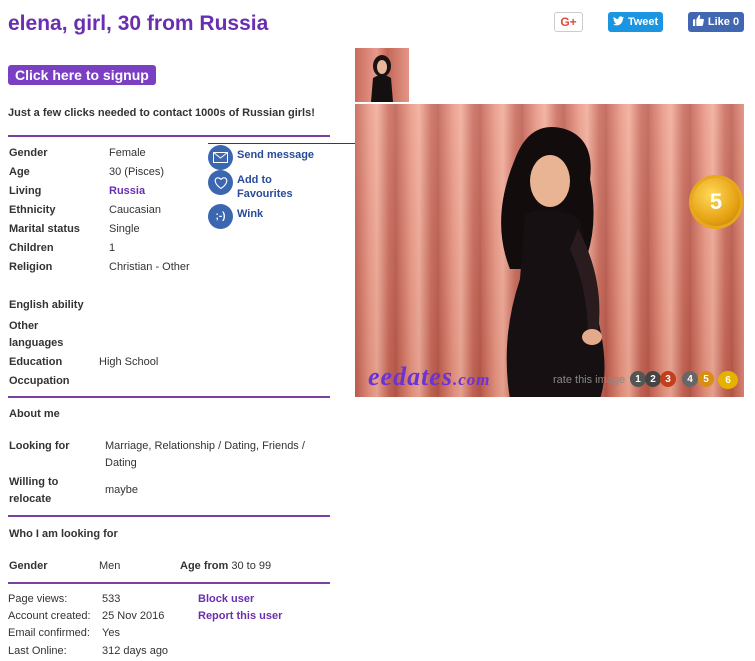 This screenshot has width=755, height=661. I want to click on account-created-value: 25 Nov 2016, so click(133, 616).